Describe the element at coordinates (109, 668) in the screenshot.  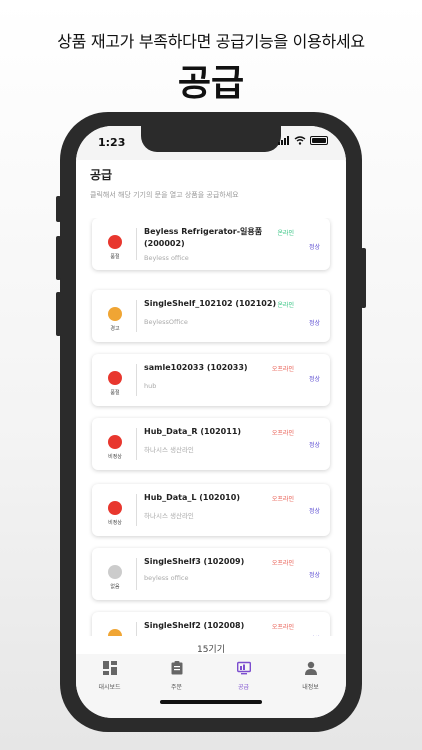
I see `dashboard-icon` at that location.